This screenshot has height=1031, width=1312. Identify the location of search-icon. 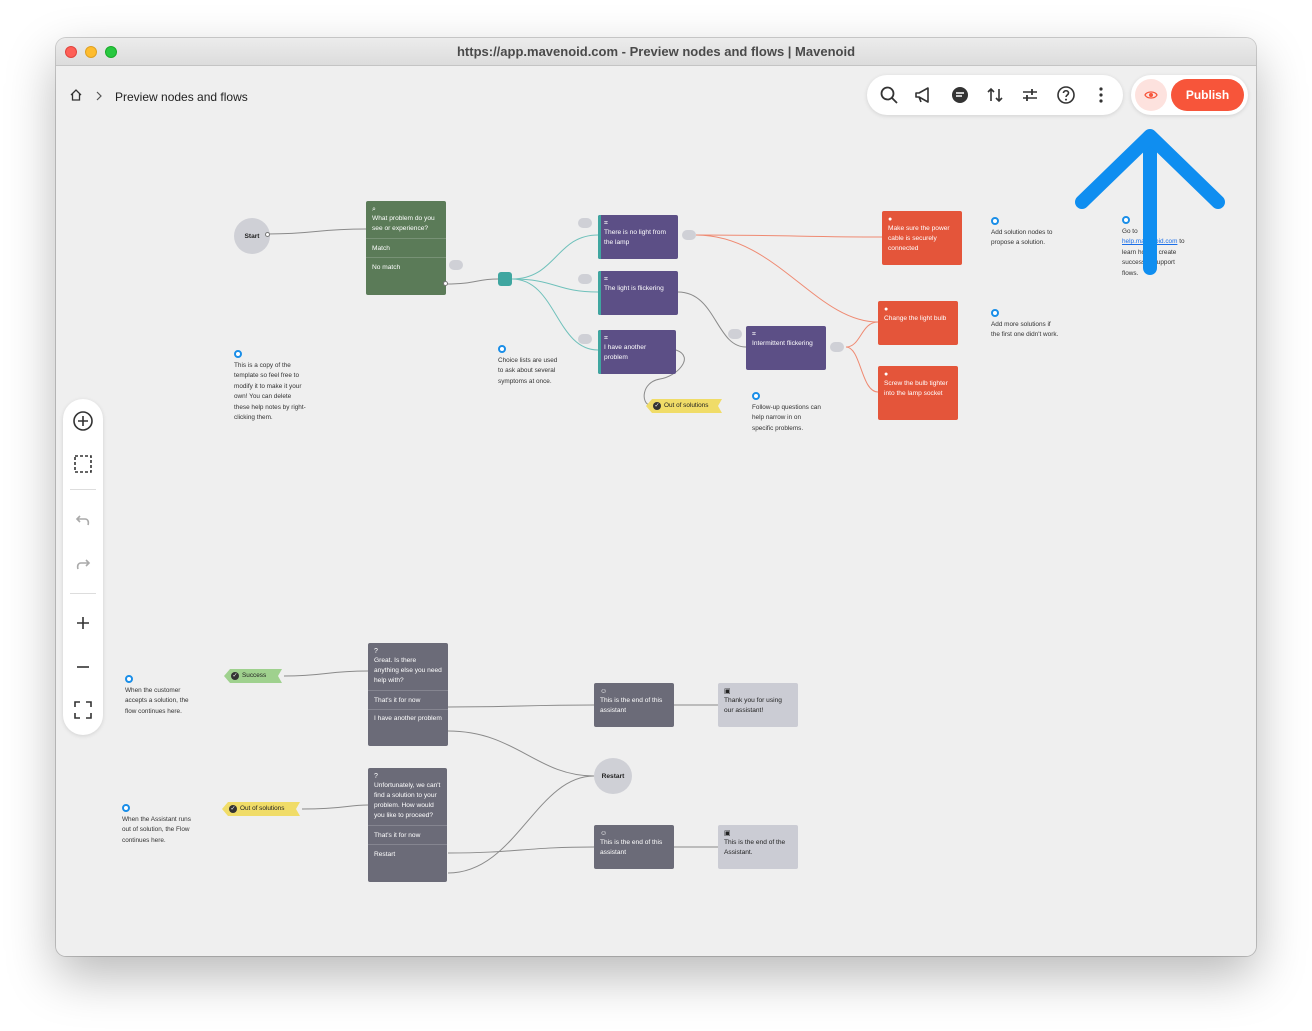
(889, 95).